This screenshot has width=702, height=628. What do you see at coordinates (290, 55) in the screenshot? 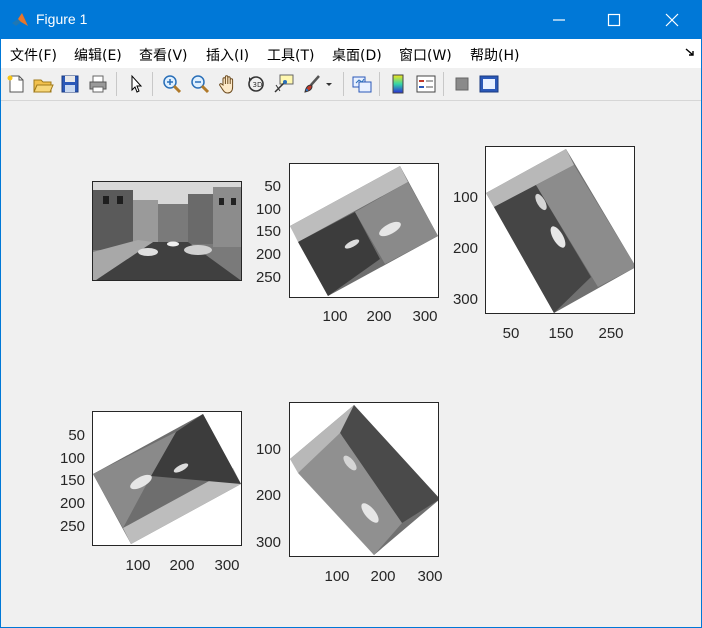
I see `menu-tools: 工具(T)` at bounding box center [290, 55].